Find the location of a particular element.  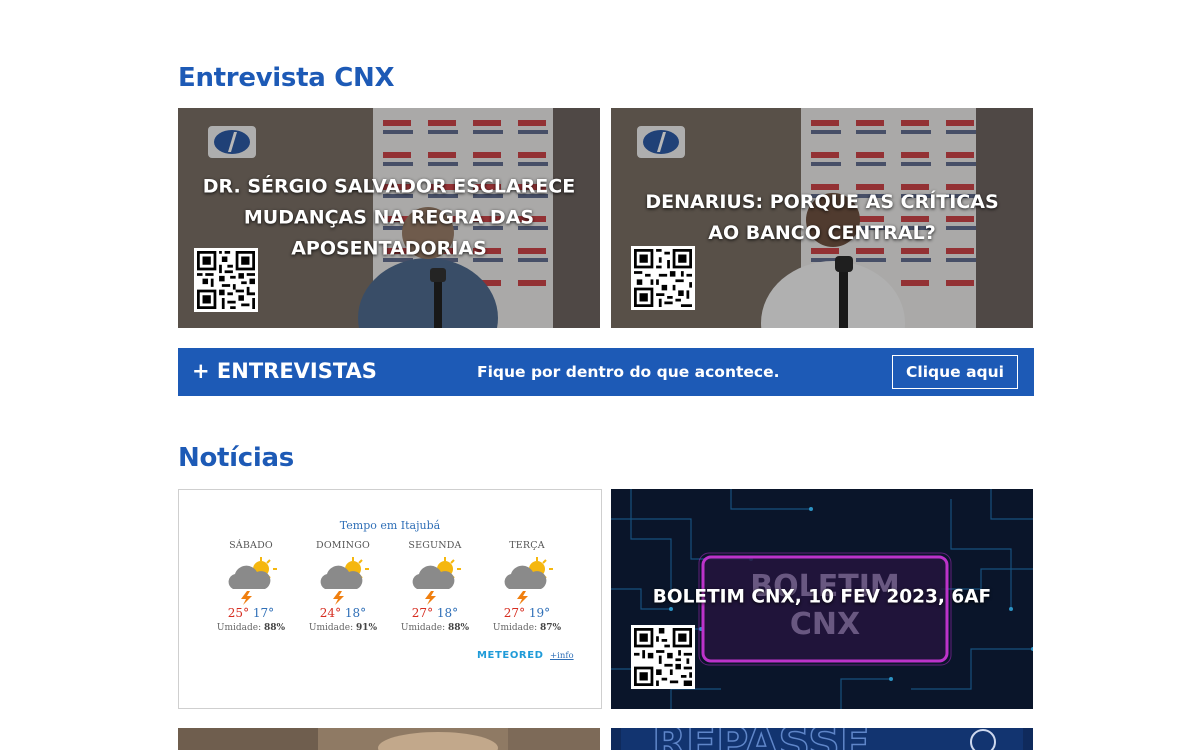

banner-tagline: Fique por dentro do que acontece. is located at coordinates (628, 372).